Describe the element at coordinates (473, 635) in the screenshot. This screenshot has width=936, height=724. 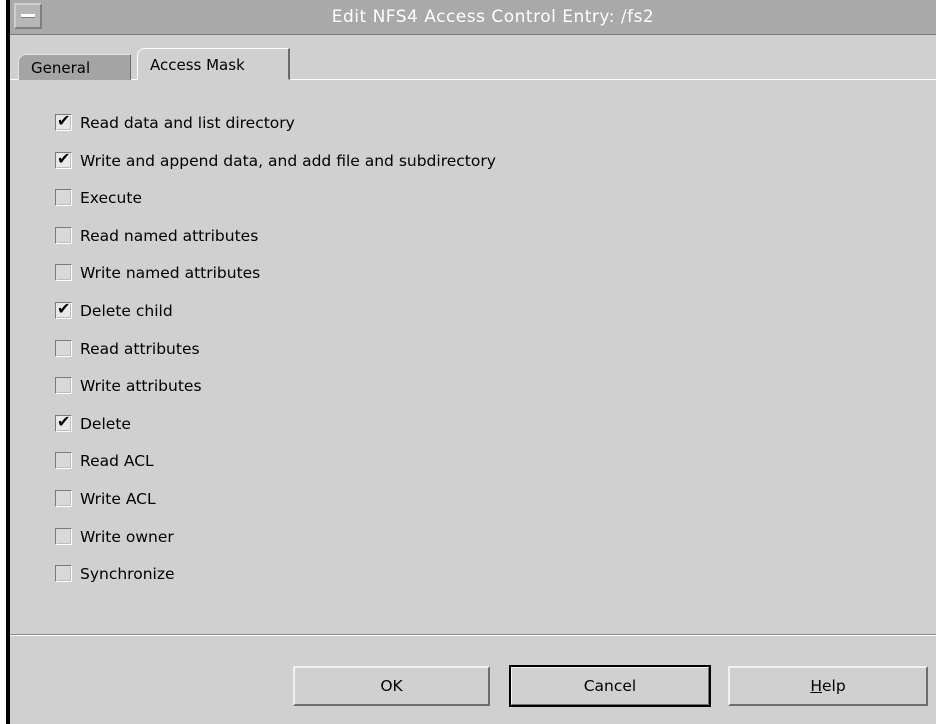
I see `button-separator` at that location.